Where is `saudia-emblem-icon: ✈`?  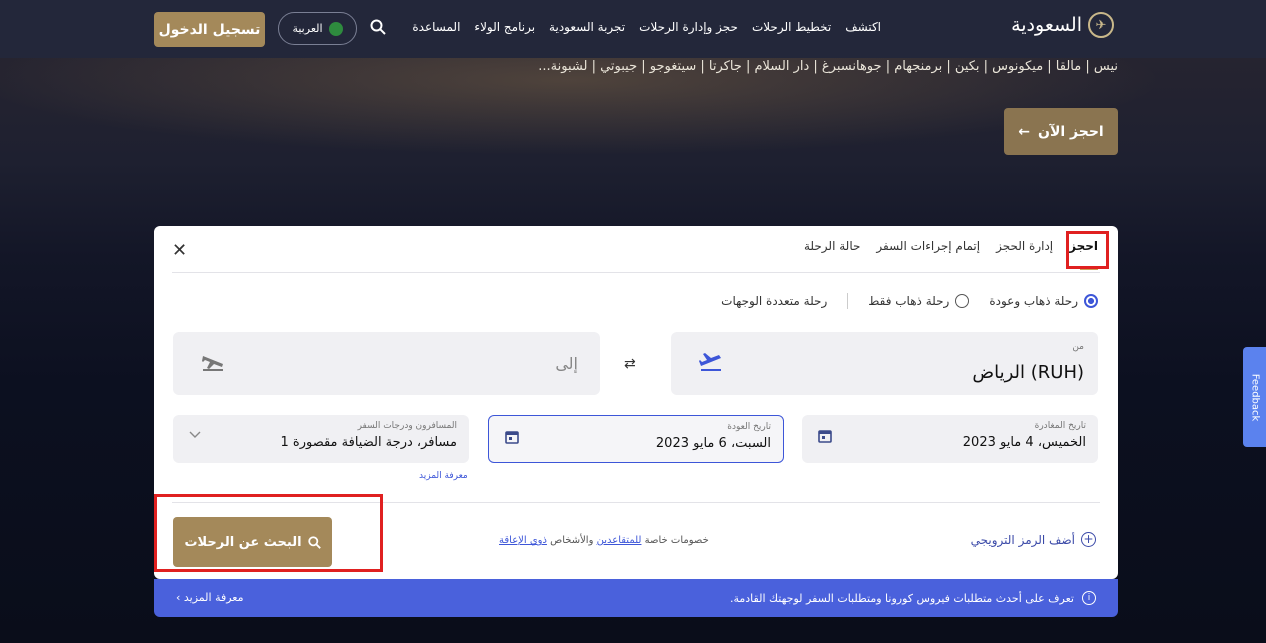
saudia-emblem-icon: ✈ is located at coordinates (1101, 25).